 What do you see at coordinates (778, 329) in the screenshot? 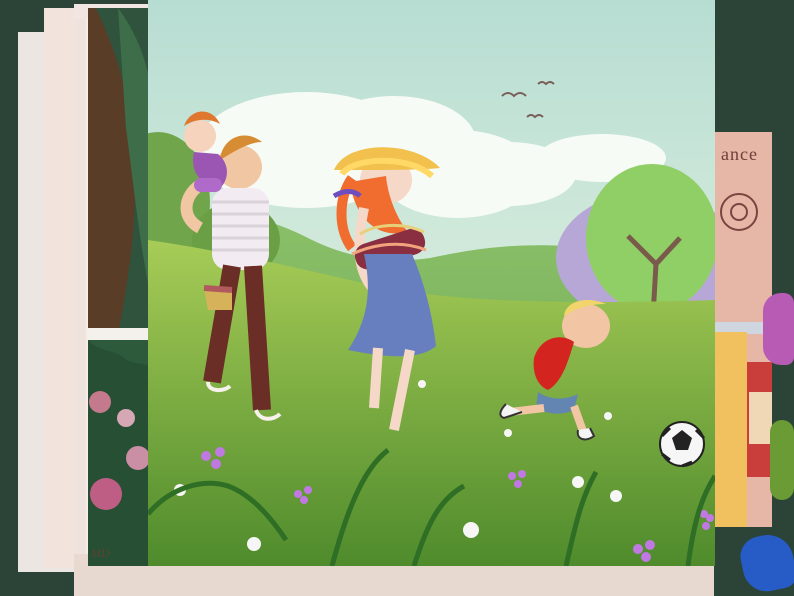
I see `purple-handprint-icon` at bounding box center [778, 329].